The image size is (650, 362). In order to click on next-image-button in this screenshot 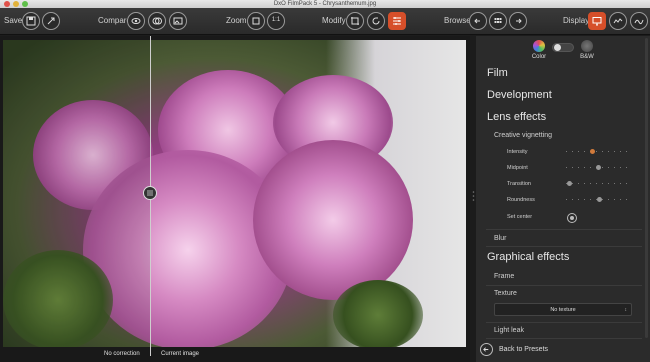, I will do `click(518, 21)`.